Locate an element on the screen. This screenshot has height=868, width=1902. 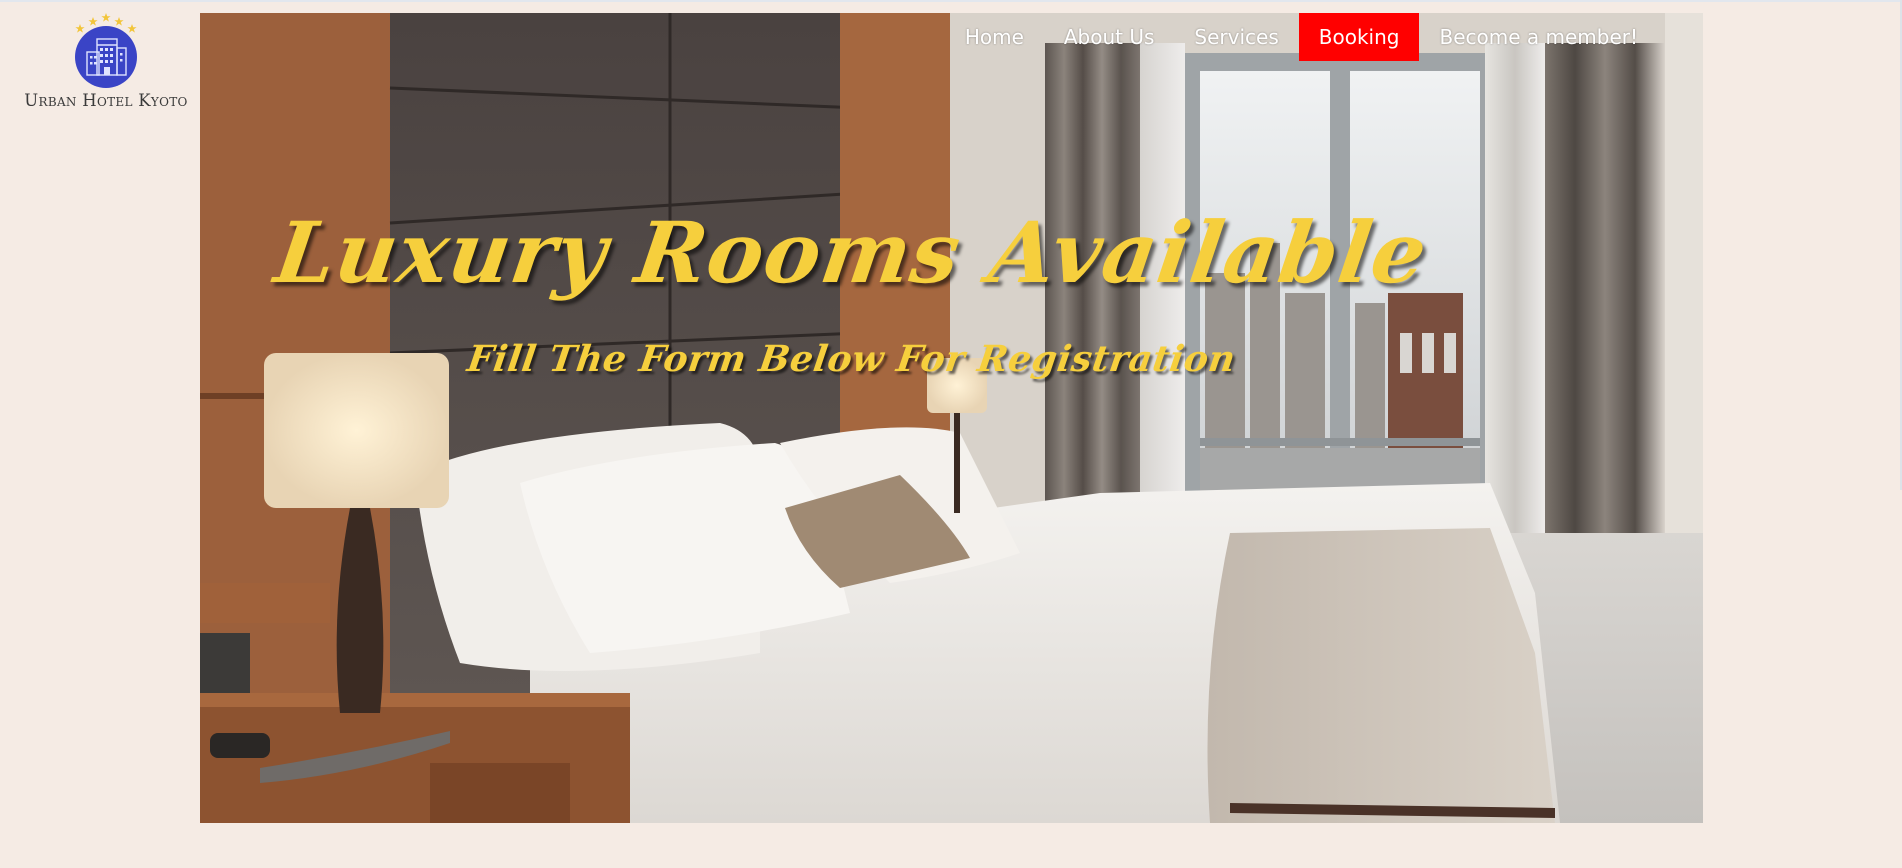
nav-home: Home is located at coordinates (994, 37).